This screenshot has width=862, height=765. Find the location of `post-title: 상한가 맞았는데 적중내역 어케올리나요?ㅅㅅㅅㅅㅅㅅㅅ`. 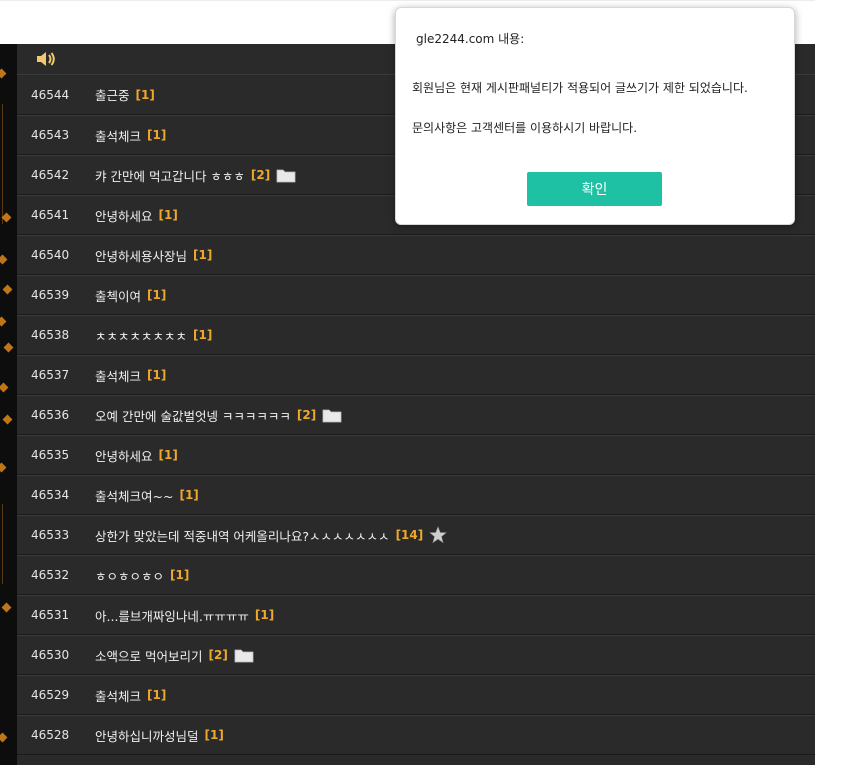

post-title: 상한가 맞았는데 적중내역 어케올리나요?ㅅㅅㅅㅅㅅㅅㅅ is located at coordinates (242, 535).